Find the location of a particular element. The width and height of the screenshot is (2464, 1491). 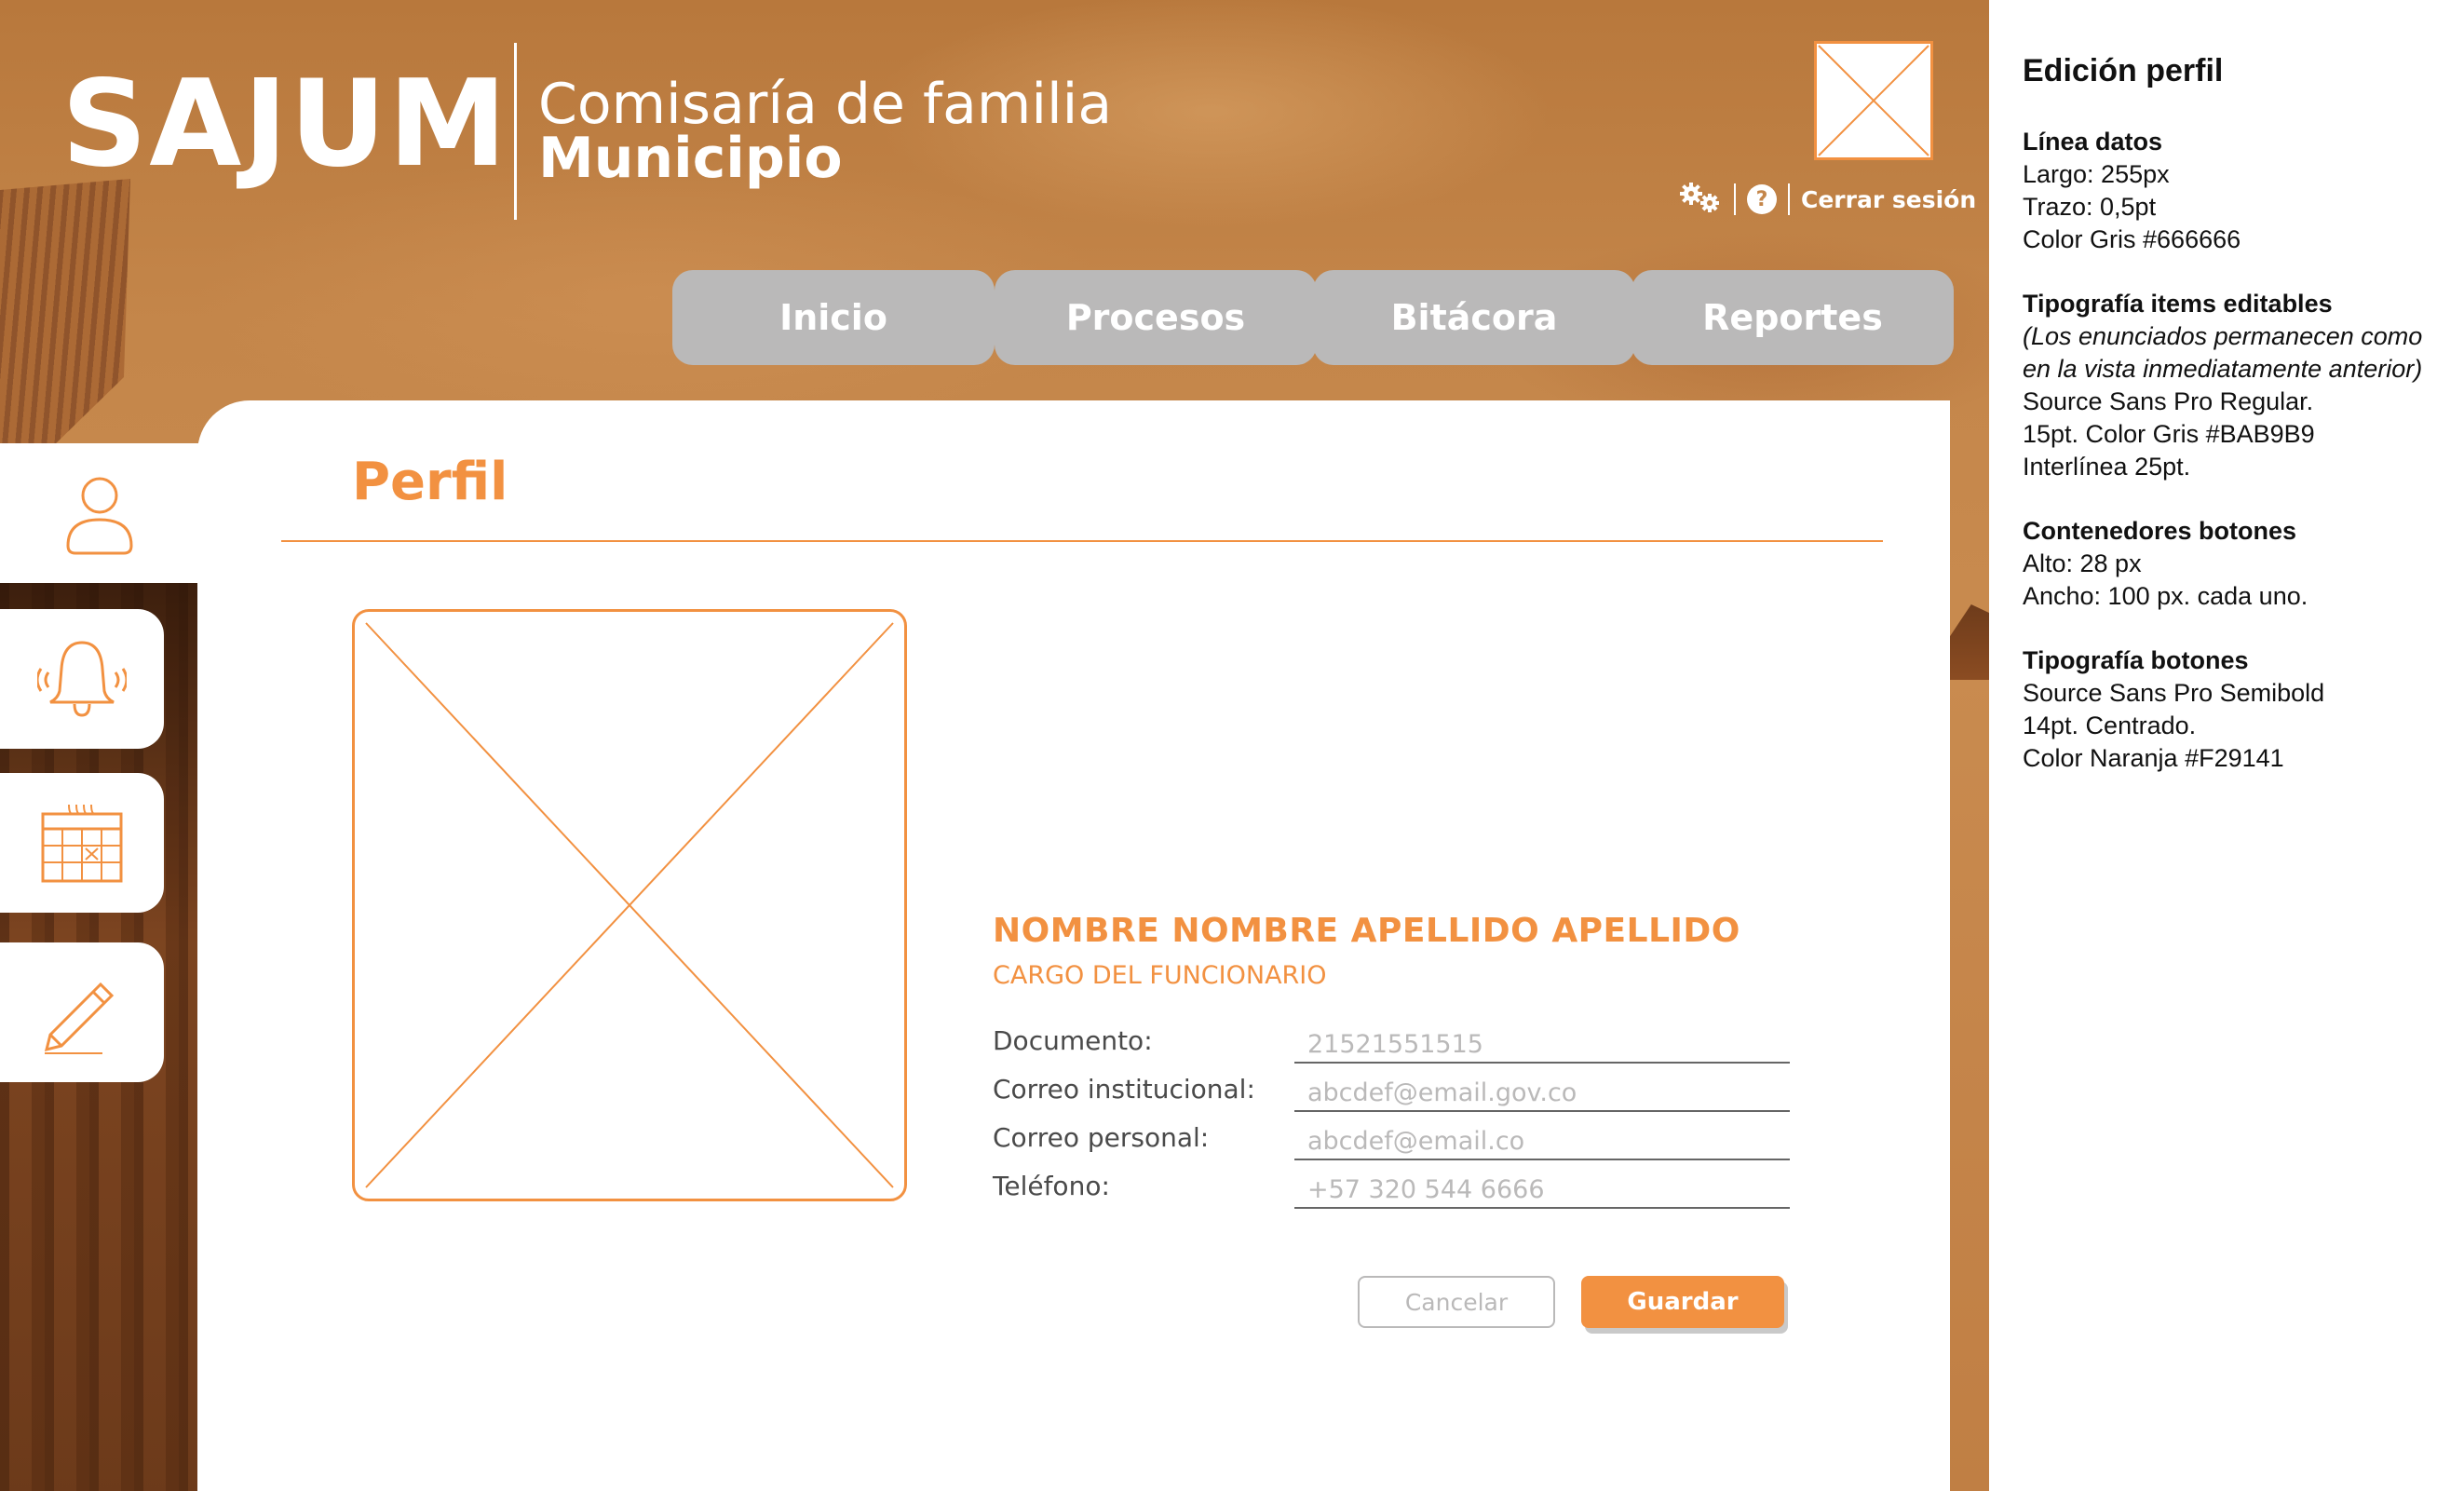

note-line: Source Sans Pro Semibold is located at coordinates (2174, 692).